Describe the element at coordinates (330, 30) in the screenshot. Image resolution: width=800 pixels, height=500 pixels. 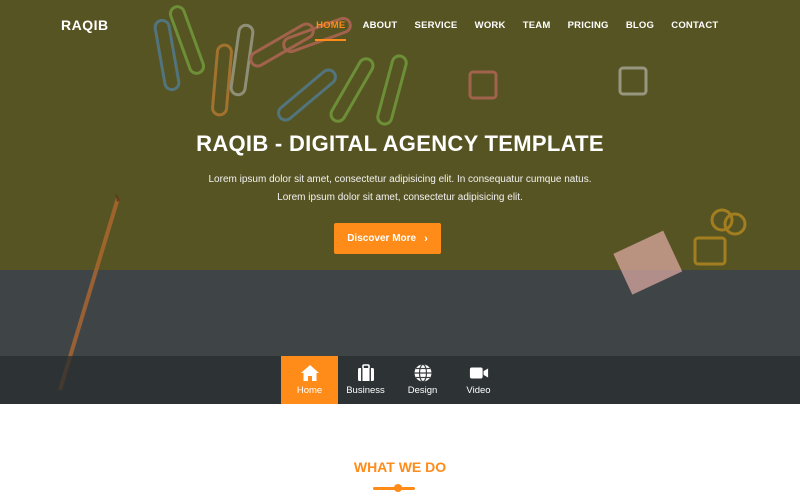
I see `nav-home: HOME` at that location.